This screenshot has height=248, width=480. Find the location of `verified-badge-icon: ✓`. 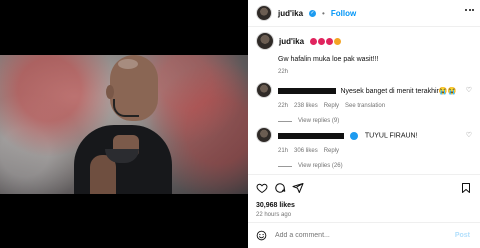

verified-badge-icon: ✓ is located at coordinates (313, 13).